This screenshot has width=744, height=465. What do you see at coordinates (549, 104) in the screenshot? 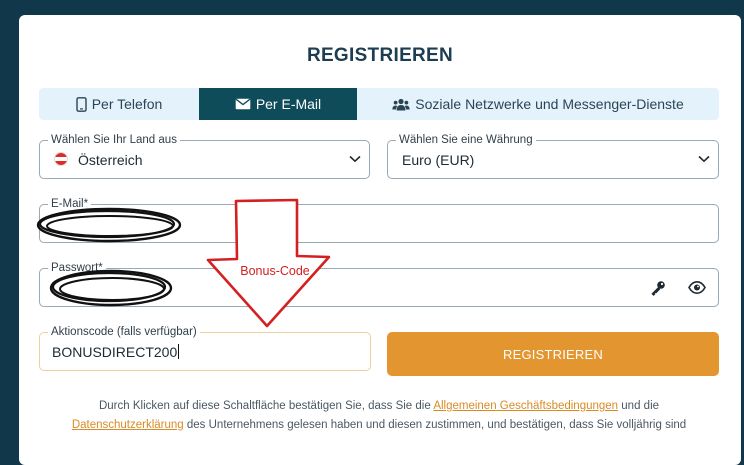
I see `tab-social-label: Soziale Netzwerke und Messenger-Dienste` at bounding box center [549, 104].